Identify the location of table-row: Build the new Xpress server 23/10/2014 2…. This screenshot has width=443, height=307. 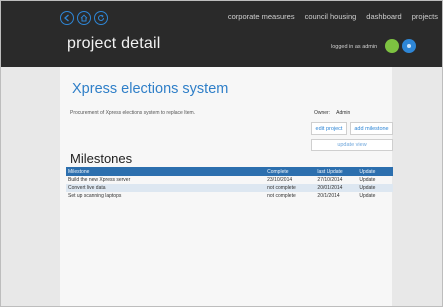
(229, 180).